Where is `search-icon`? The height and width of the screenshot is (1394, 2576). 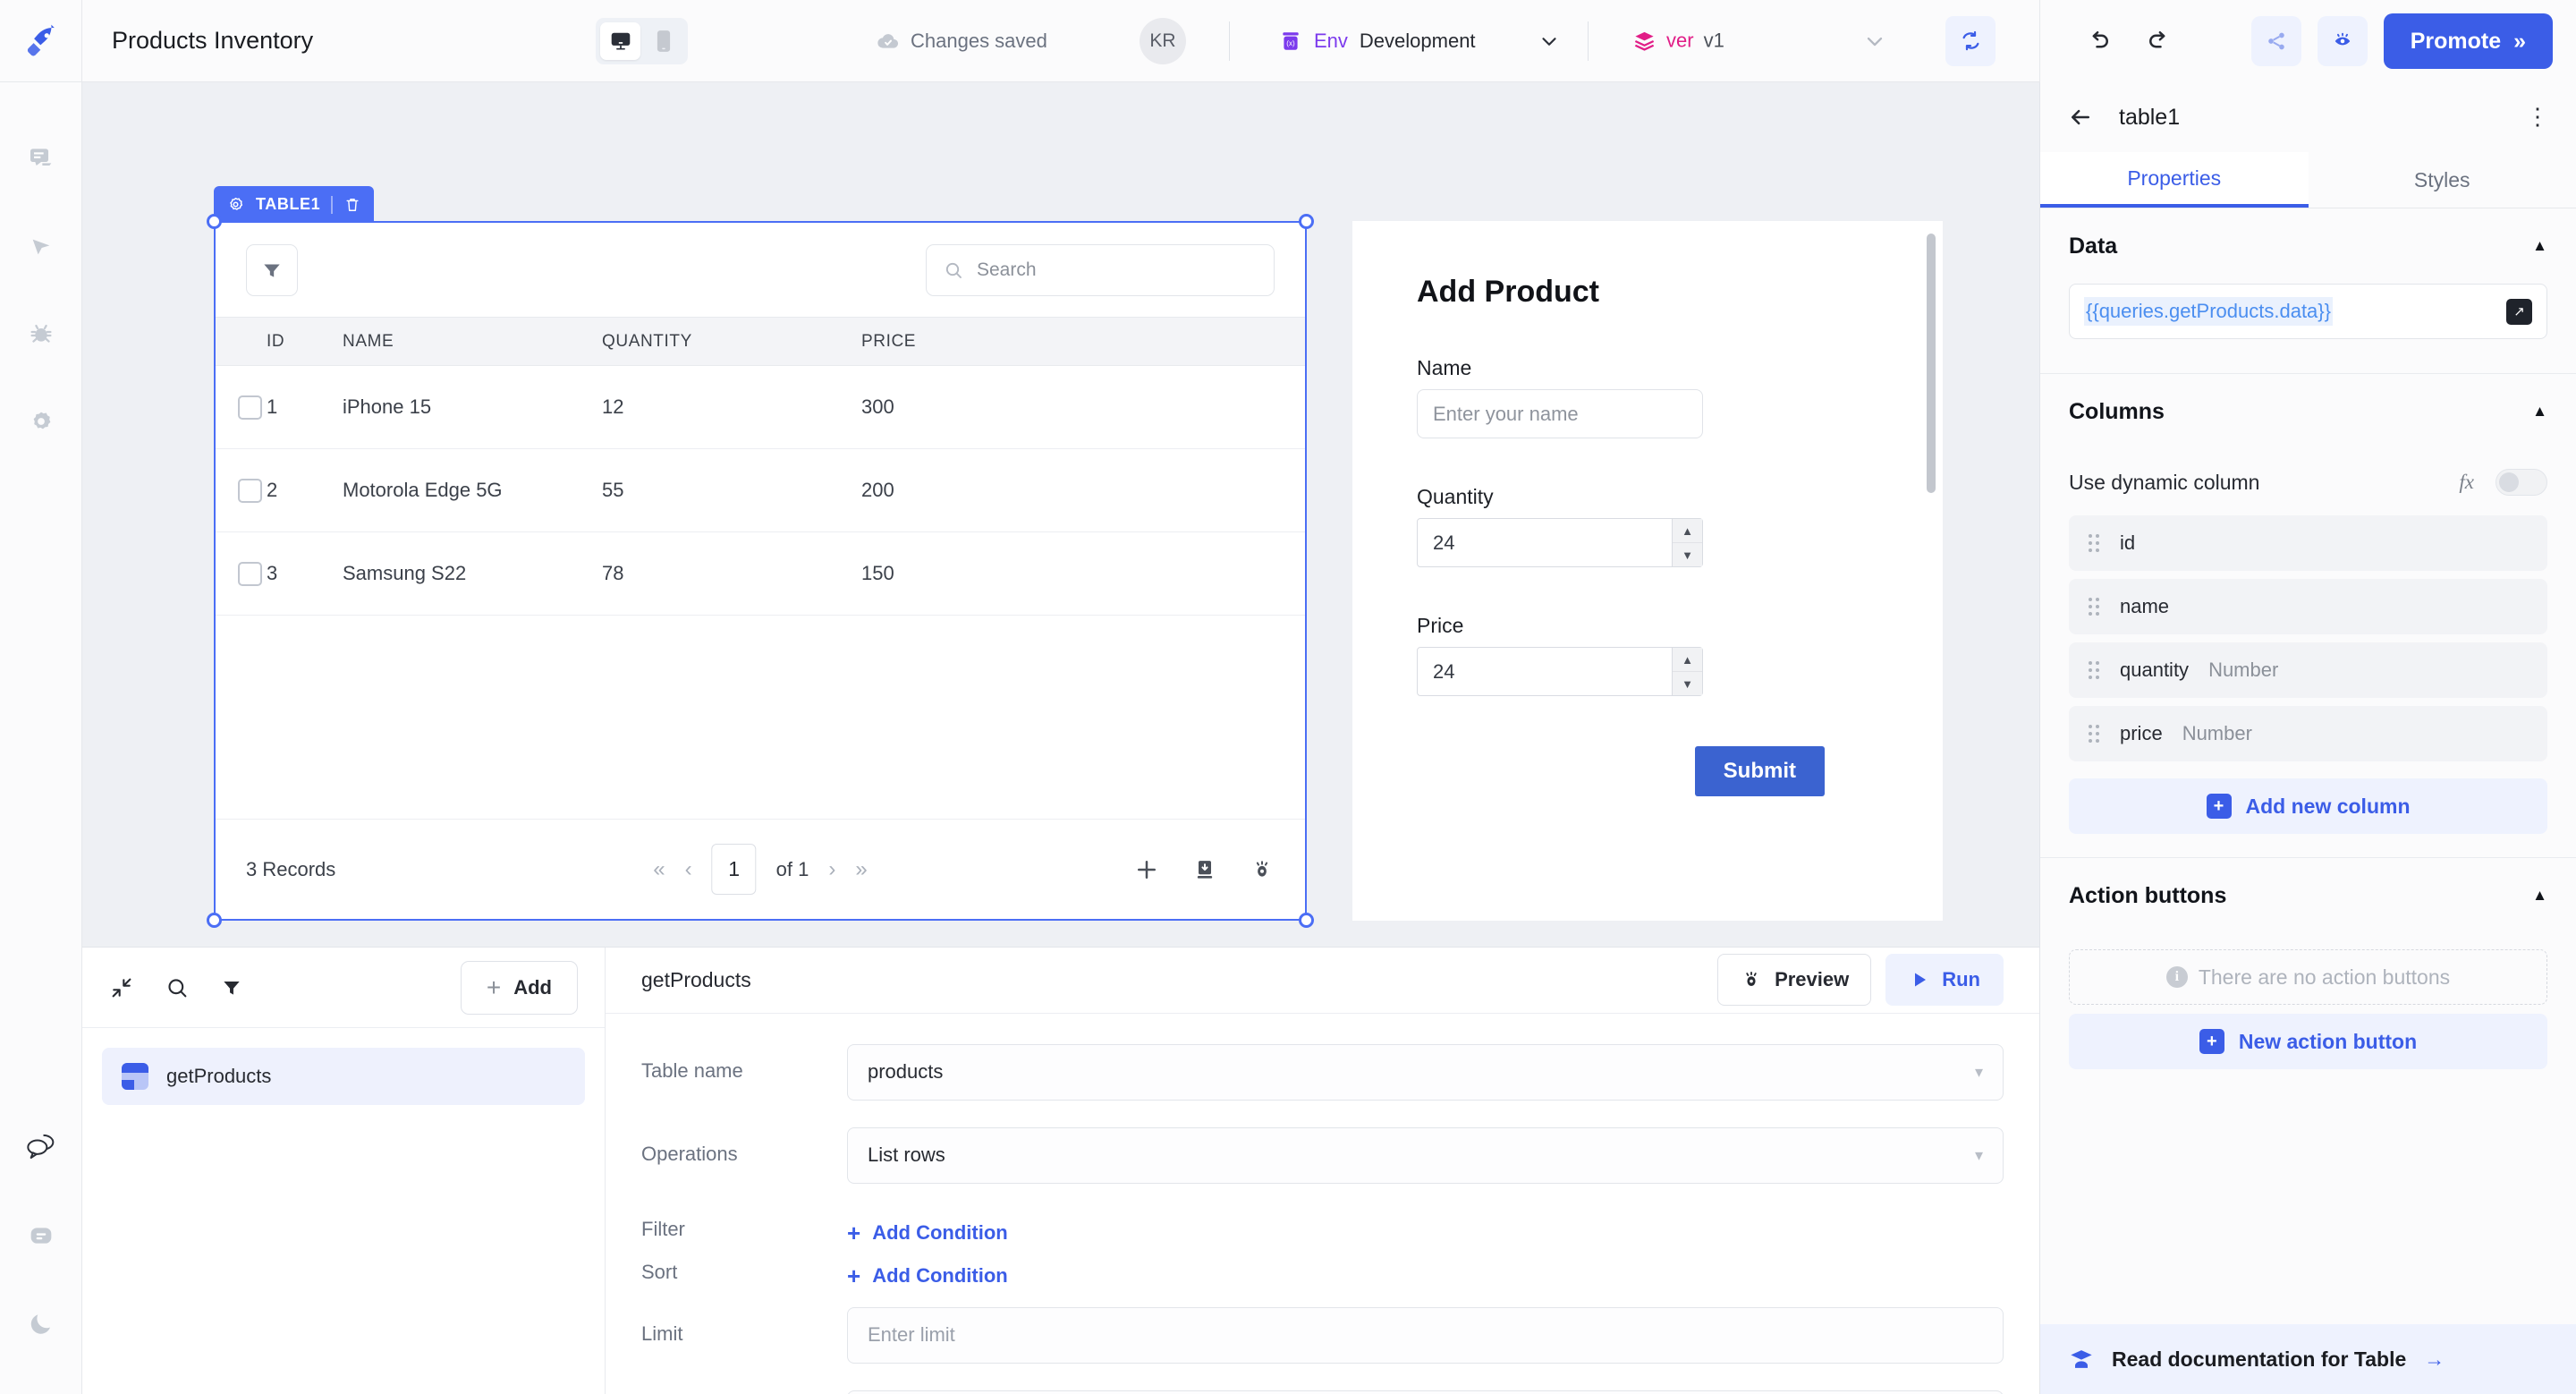
search-icon is located at coordinates (177, 988).